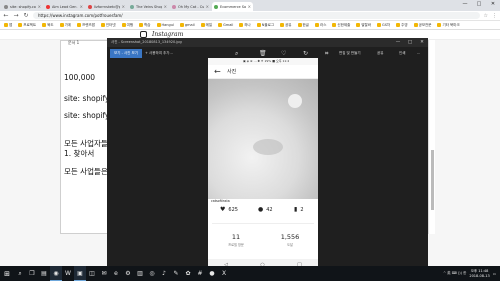 The height and width of the screenshot is (281, 500). What do you see at coordinates (286, 25) in the screenshot?
I see `bookmark-item: 공유` at bounding box center [286, 25].